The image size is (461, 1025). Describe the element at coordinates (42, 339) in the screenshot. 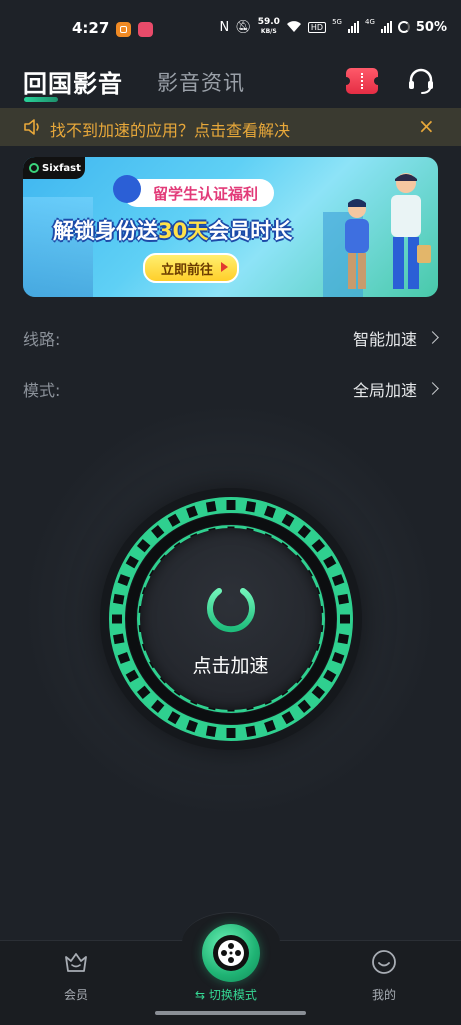

I see `route-label: 线路:` at that location.